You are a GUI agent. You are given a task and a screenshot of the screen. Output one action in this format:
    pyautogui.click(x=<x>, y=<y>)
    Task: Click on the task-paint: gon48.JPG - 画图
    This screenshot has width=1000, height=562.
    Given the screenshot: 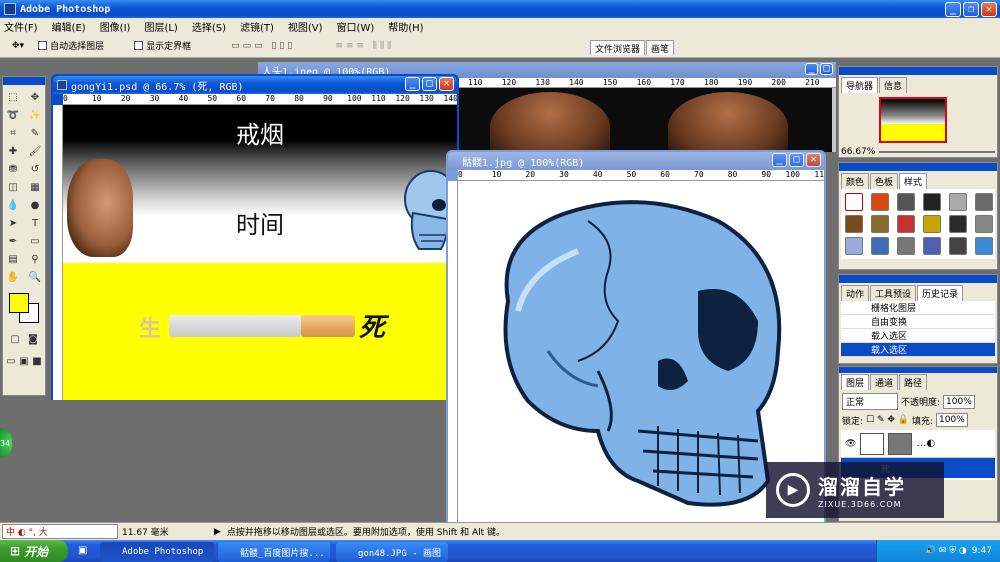 What is the action you would take?
    pyautogui.click(x=392, y=552)
    